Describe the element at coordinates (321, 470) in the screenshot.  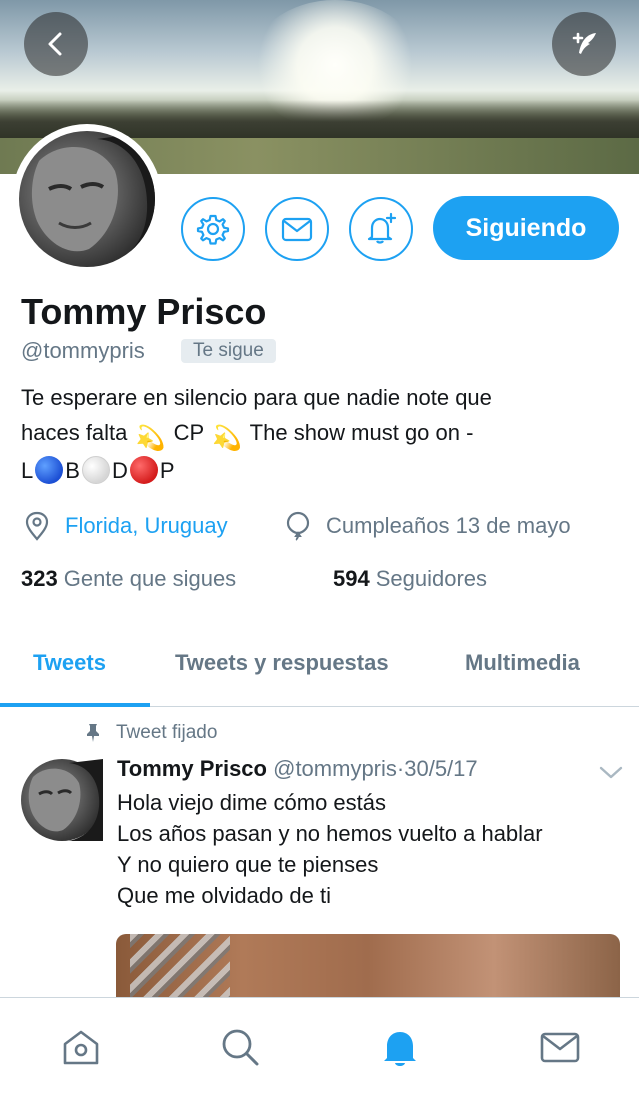
I see `bio-line: LBDP` at that location.